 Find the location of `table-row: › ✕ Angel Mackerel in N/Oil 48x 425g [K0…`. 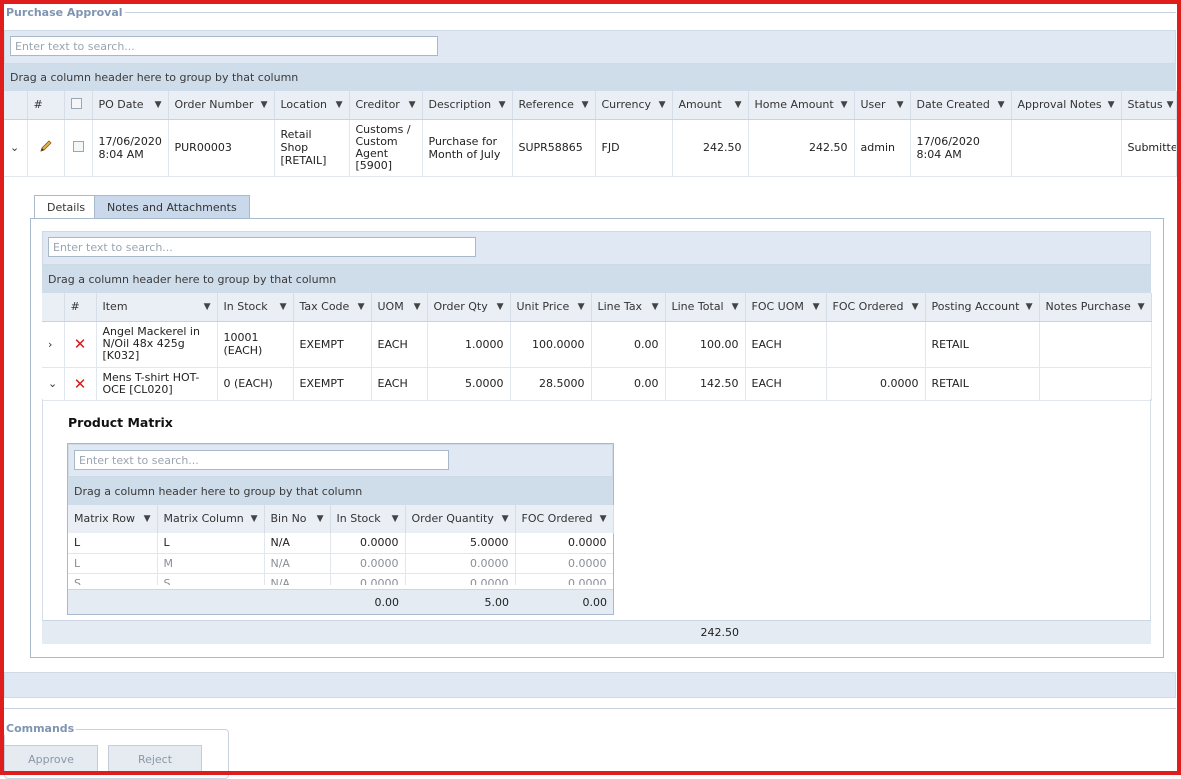

table-row: › ✕ Angel Mackerel in N/Oil 48x 425g [K0… is located at coordinates (597, 344).